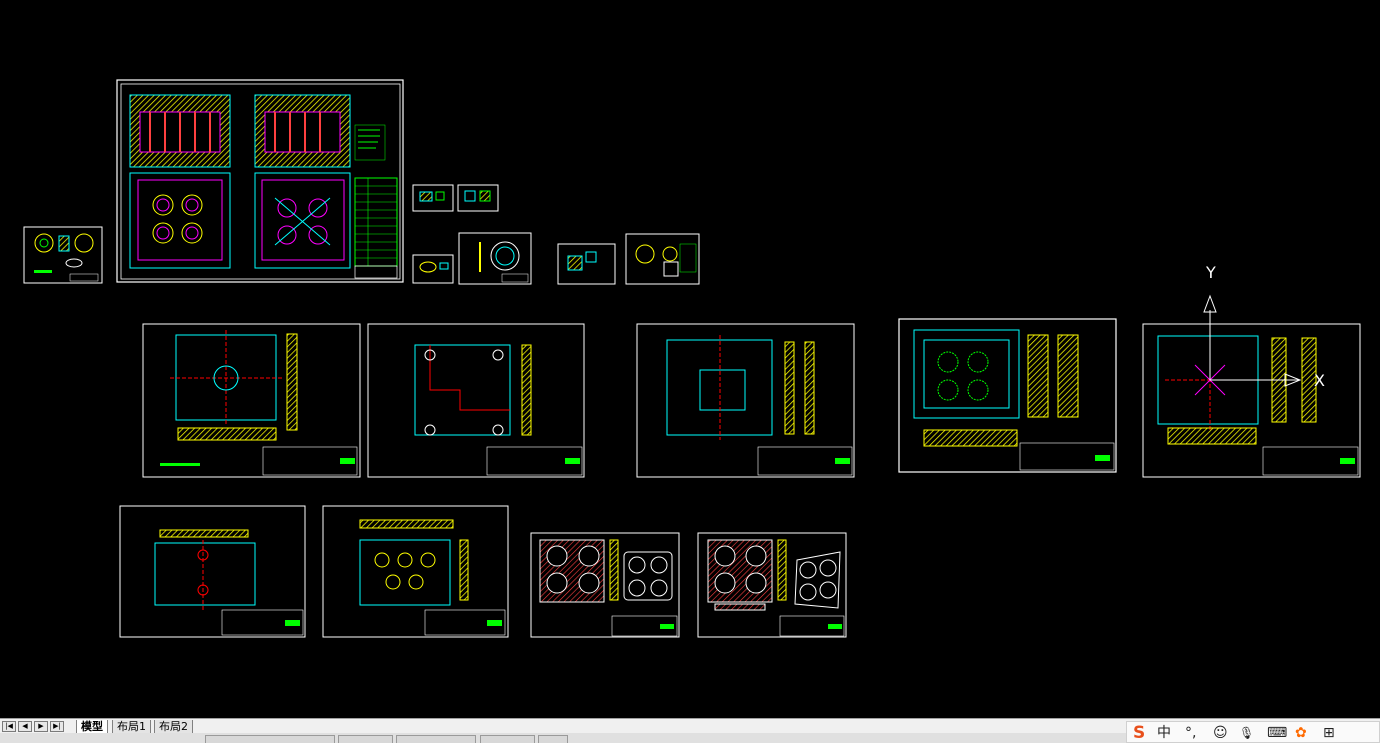 The image size is (1380, 743). I want to click on mic-icon: 🎙, so click(1246, 733).